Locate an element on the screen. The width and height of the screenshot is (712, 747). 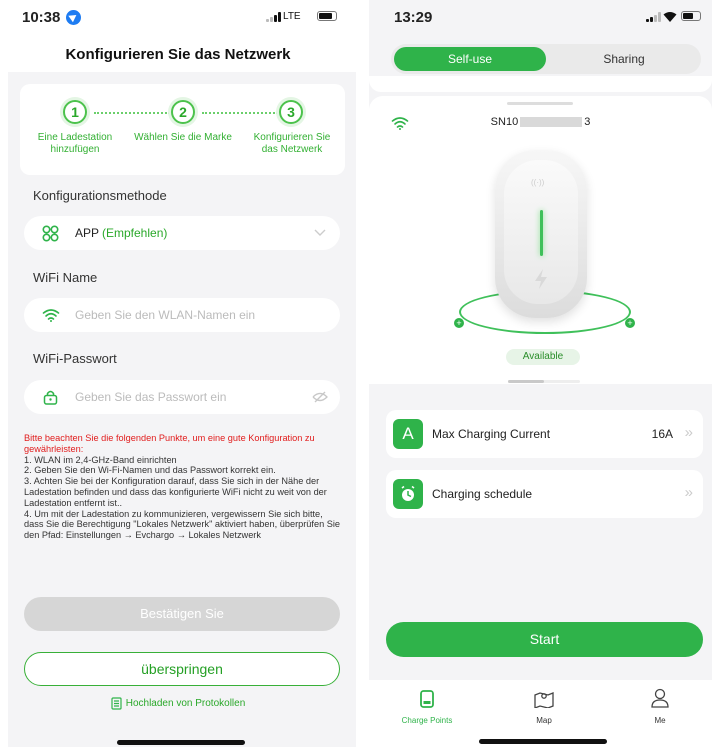
page-title: Konfigurieren Sie das Netzwerk is located at coordinates (178, 54).